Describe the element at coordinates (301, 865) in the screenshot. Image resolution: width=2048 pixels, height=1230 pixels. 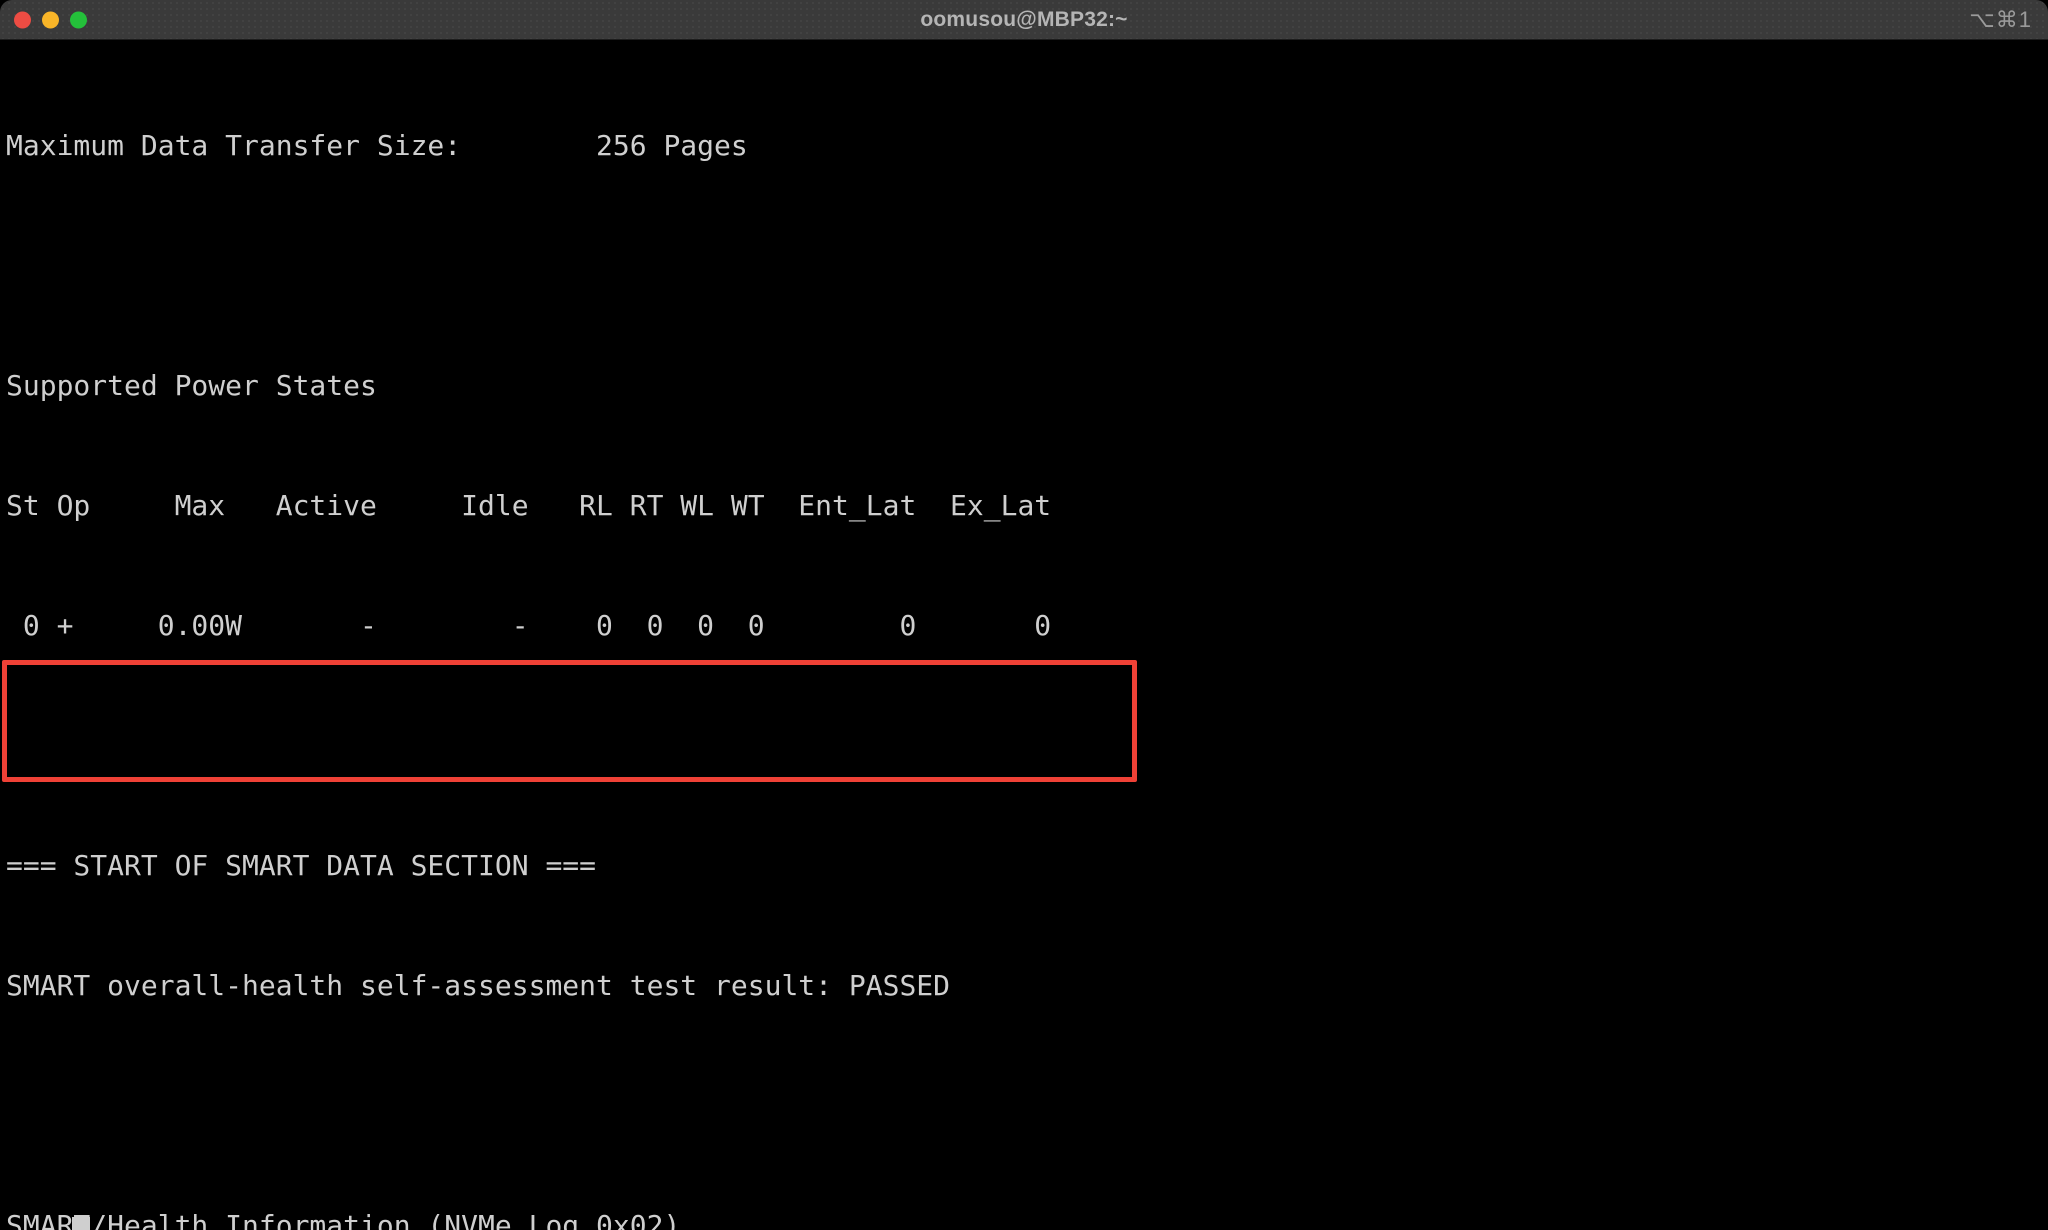
I see `terminal-line: === START OF SMART DATA SECTION ===` at that location.